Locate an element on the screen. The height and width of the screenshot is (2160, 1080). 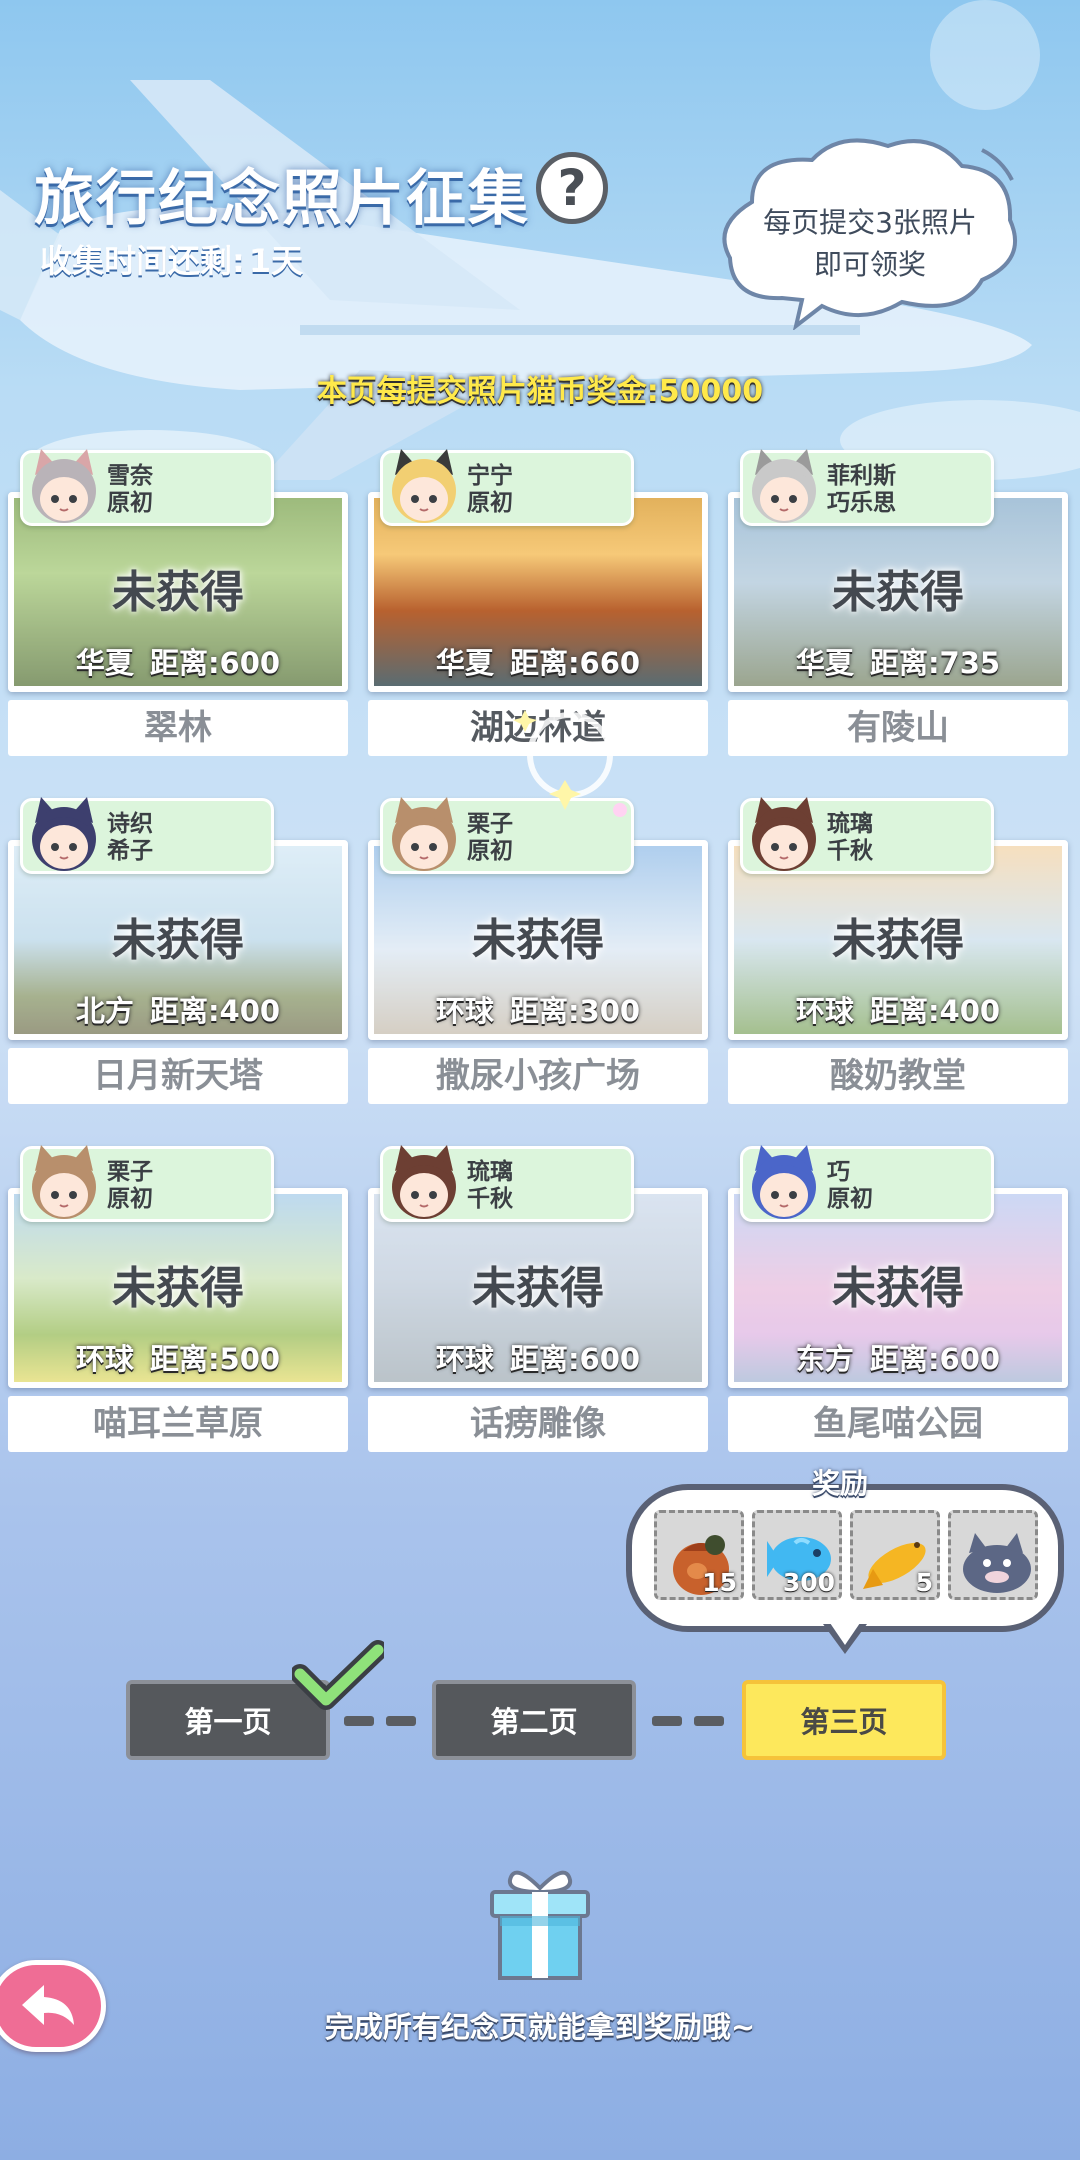
page-3-button: 第三页 is located at coordinates (844, 1720).